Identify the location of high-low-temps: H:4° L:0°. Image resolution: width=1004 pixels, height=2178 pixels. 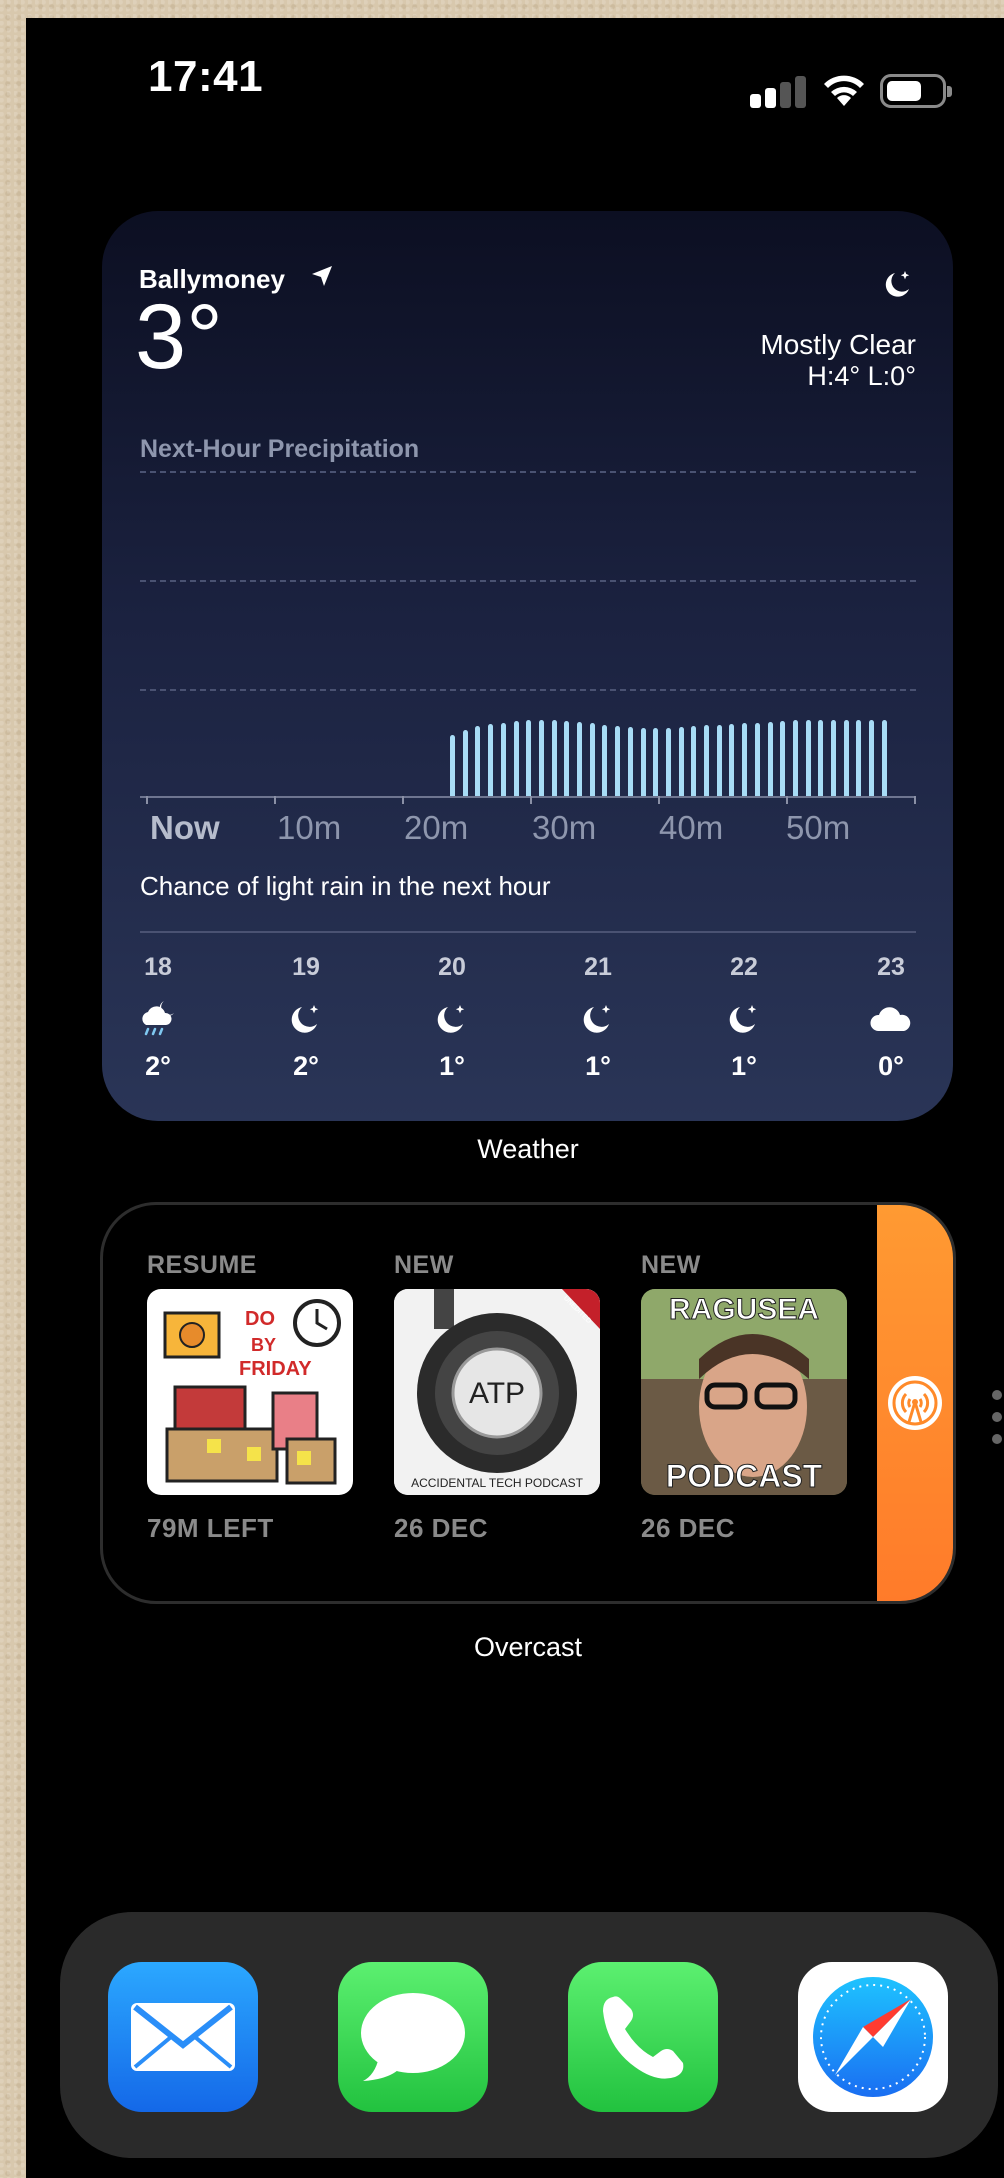
(861, 376).